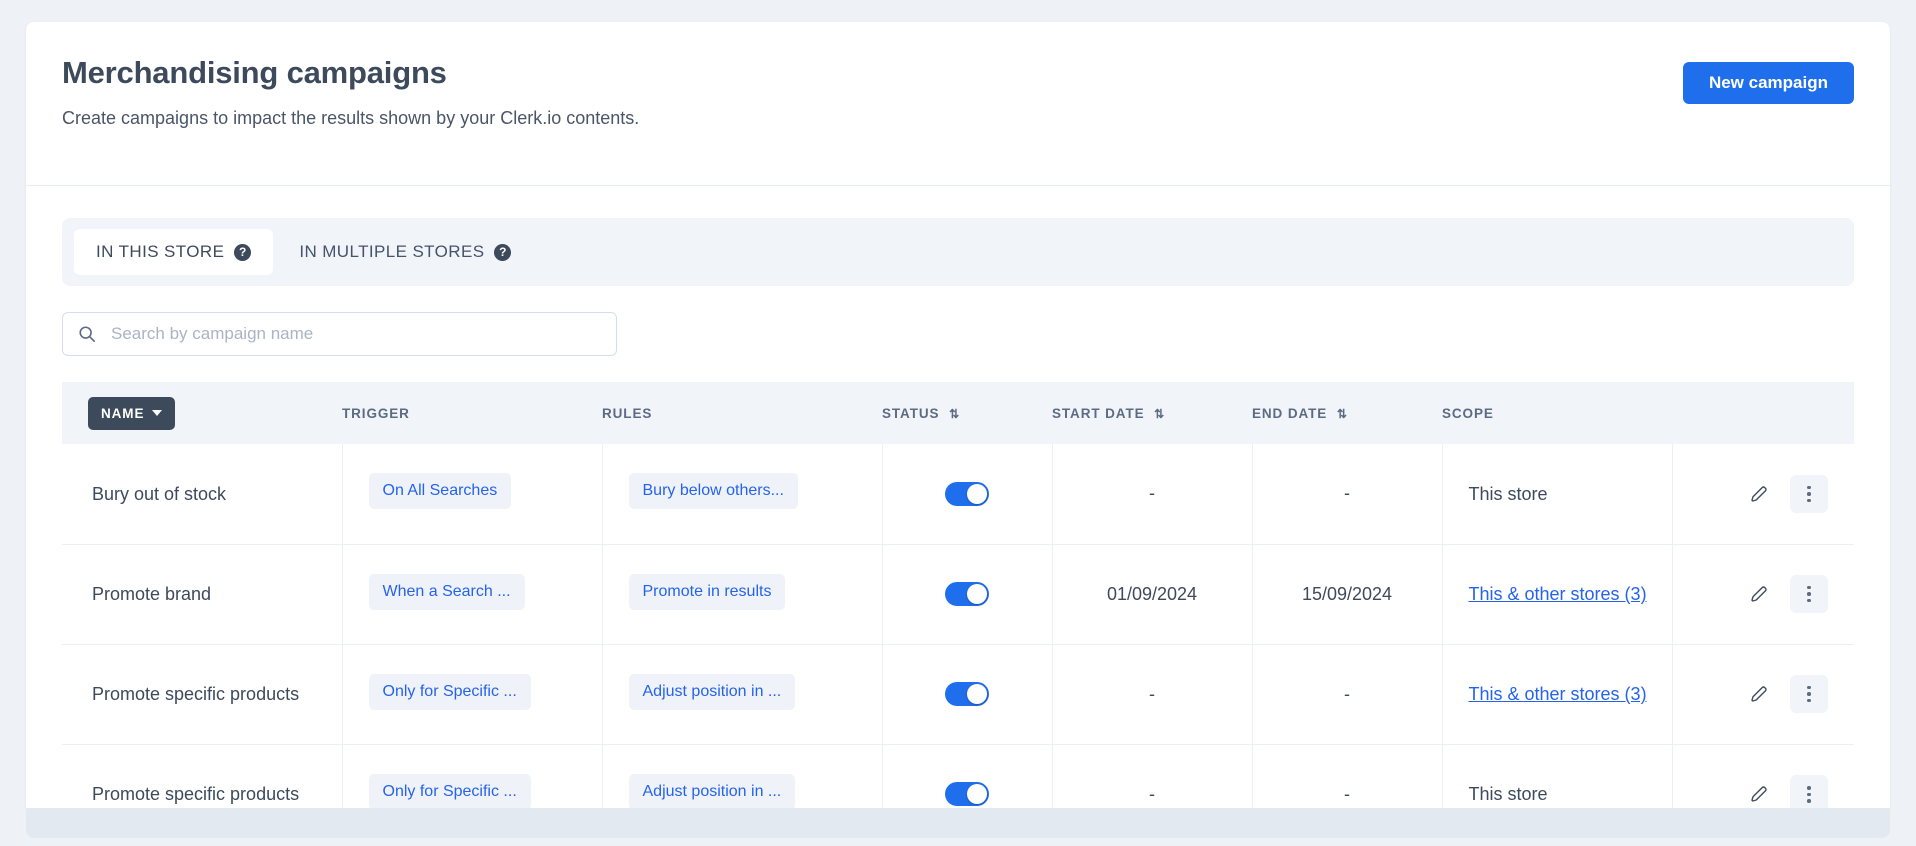 The width and height of the screenshot is (1916, 846). Describe the element at coordinates (123, 413) in the screenshot. I see `column-header-name-label: NAME` at that location.